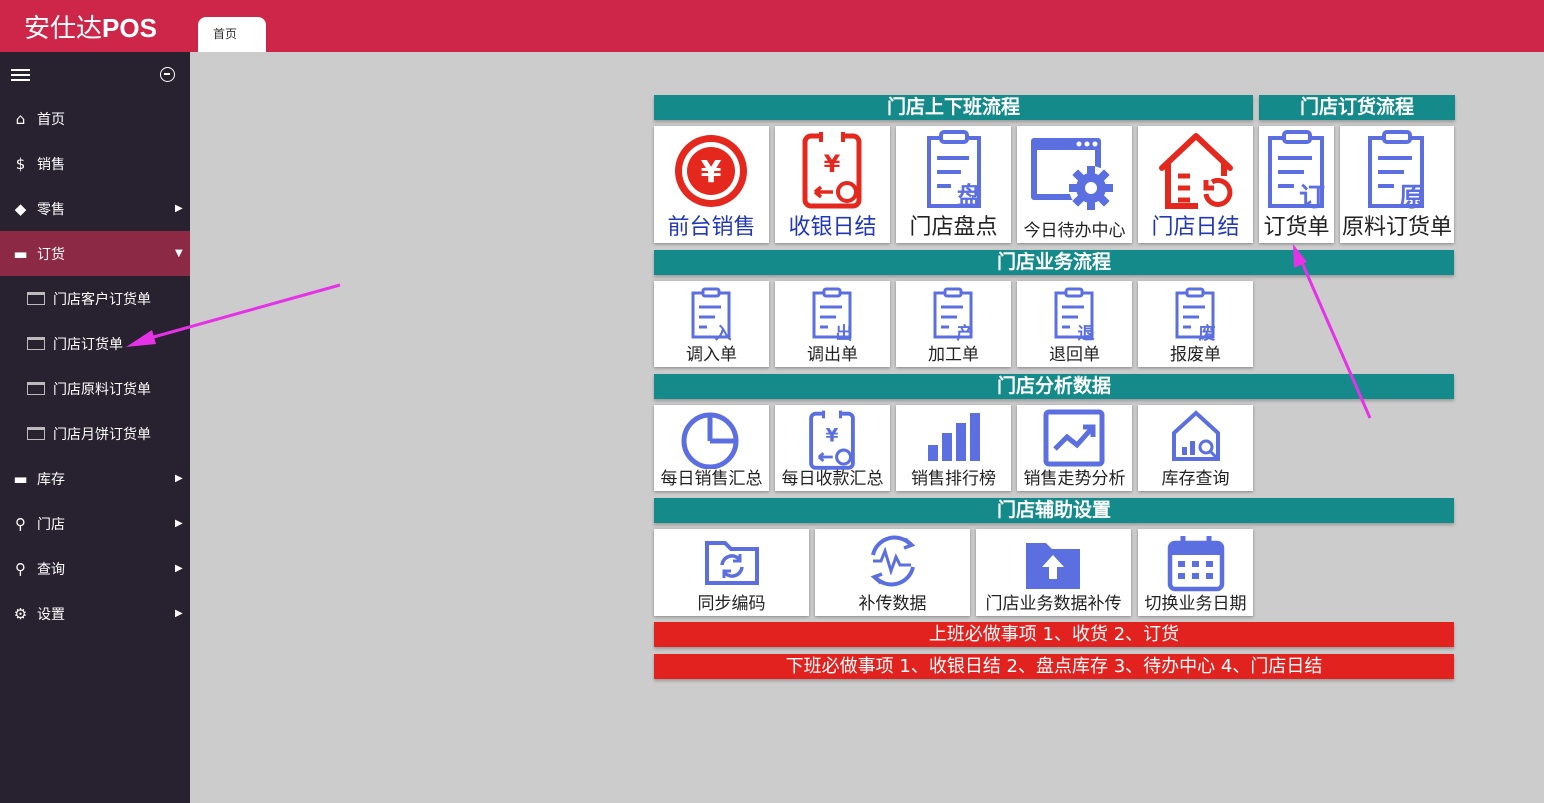 Image resolution: width=1544 pixels, height=803 pixels. What do you see at coordinates (1396, 170) in the screenshot?
I see `material-clipboard-icon: 原` at bounding box center [1396, 170].